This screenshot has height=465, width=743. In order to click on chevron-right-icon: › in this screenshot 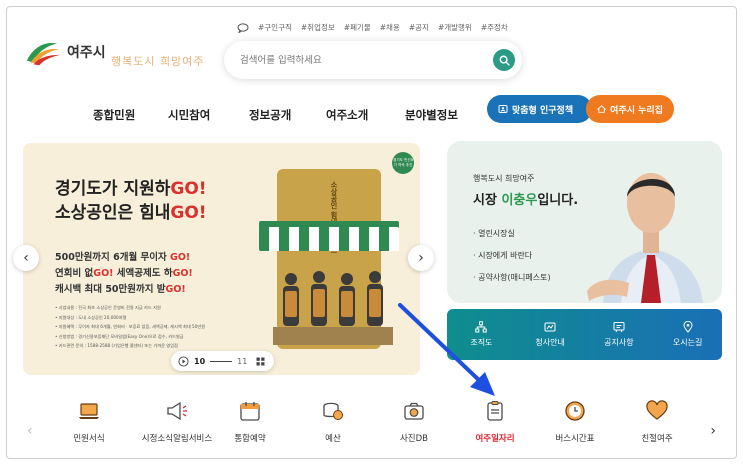, I will do `click(421, 258)`.